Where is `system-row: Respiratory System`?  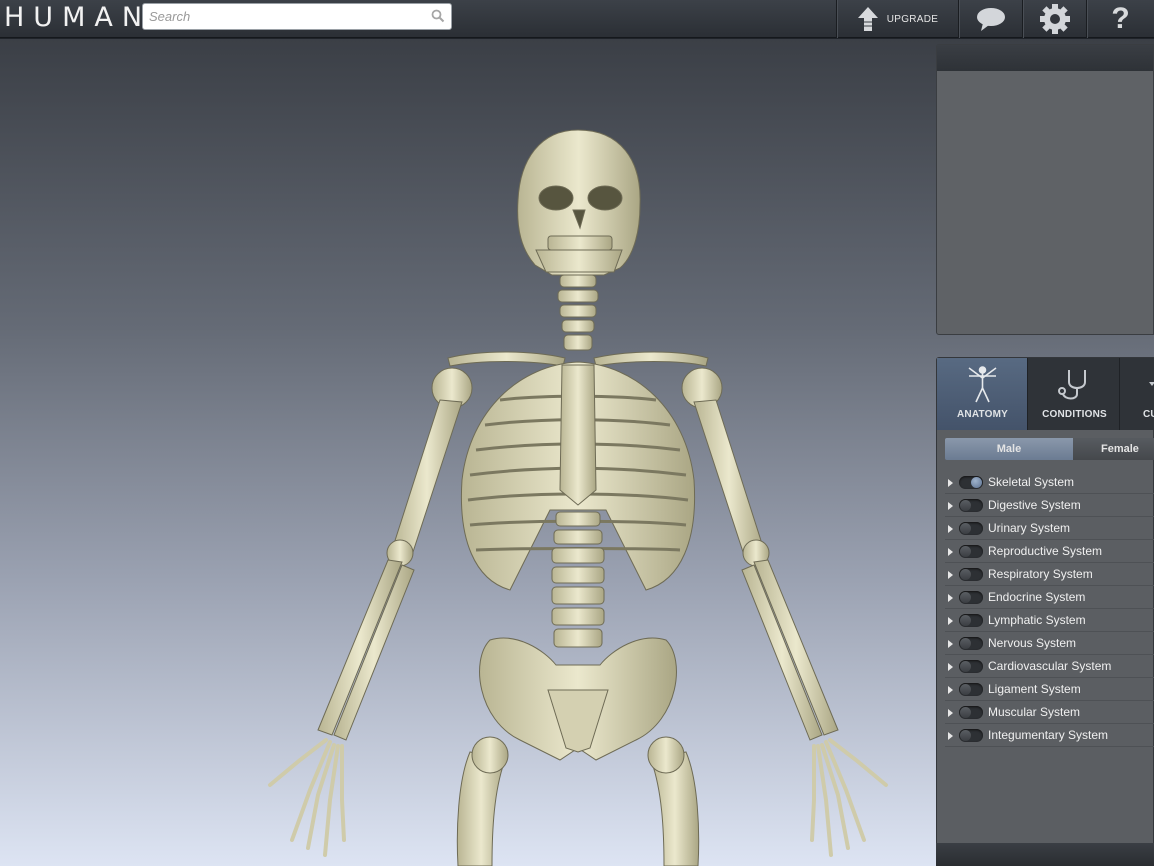
system-row: Respiratory System is located at coordinates (1049, 574).